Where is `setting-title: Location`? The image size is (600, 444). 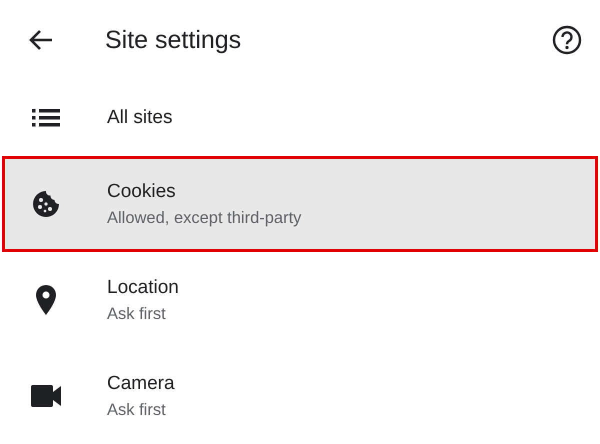
setting-title: Location is located at coordinates (143, 287).